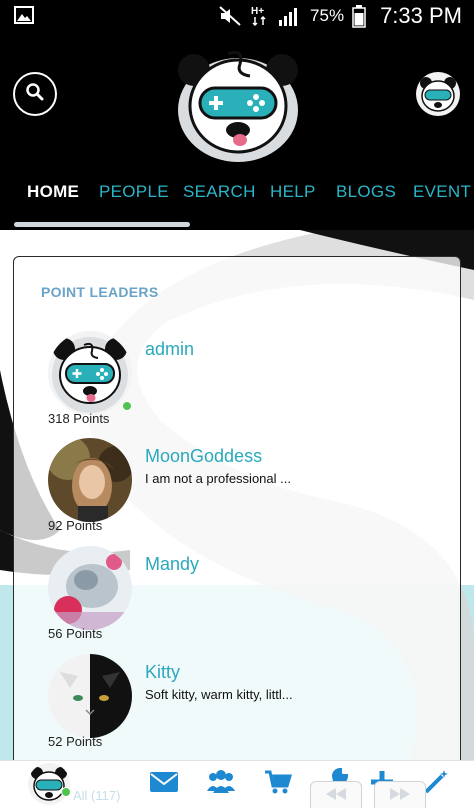  I want to click on rewind-button, so click(336, 794).